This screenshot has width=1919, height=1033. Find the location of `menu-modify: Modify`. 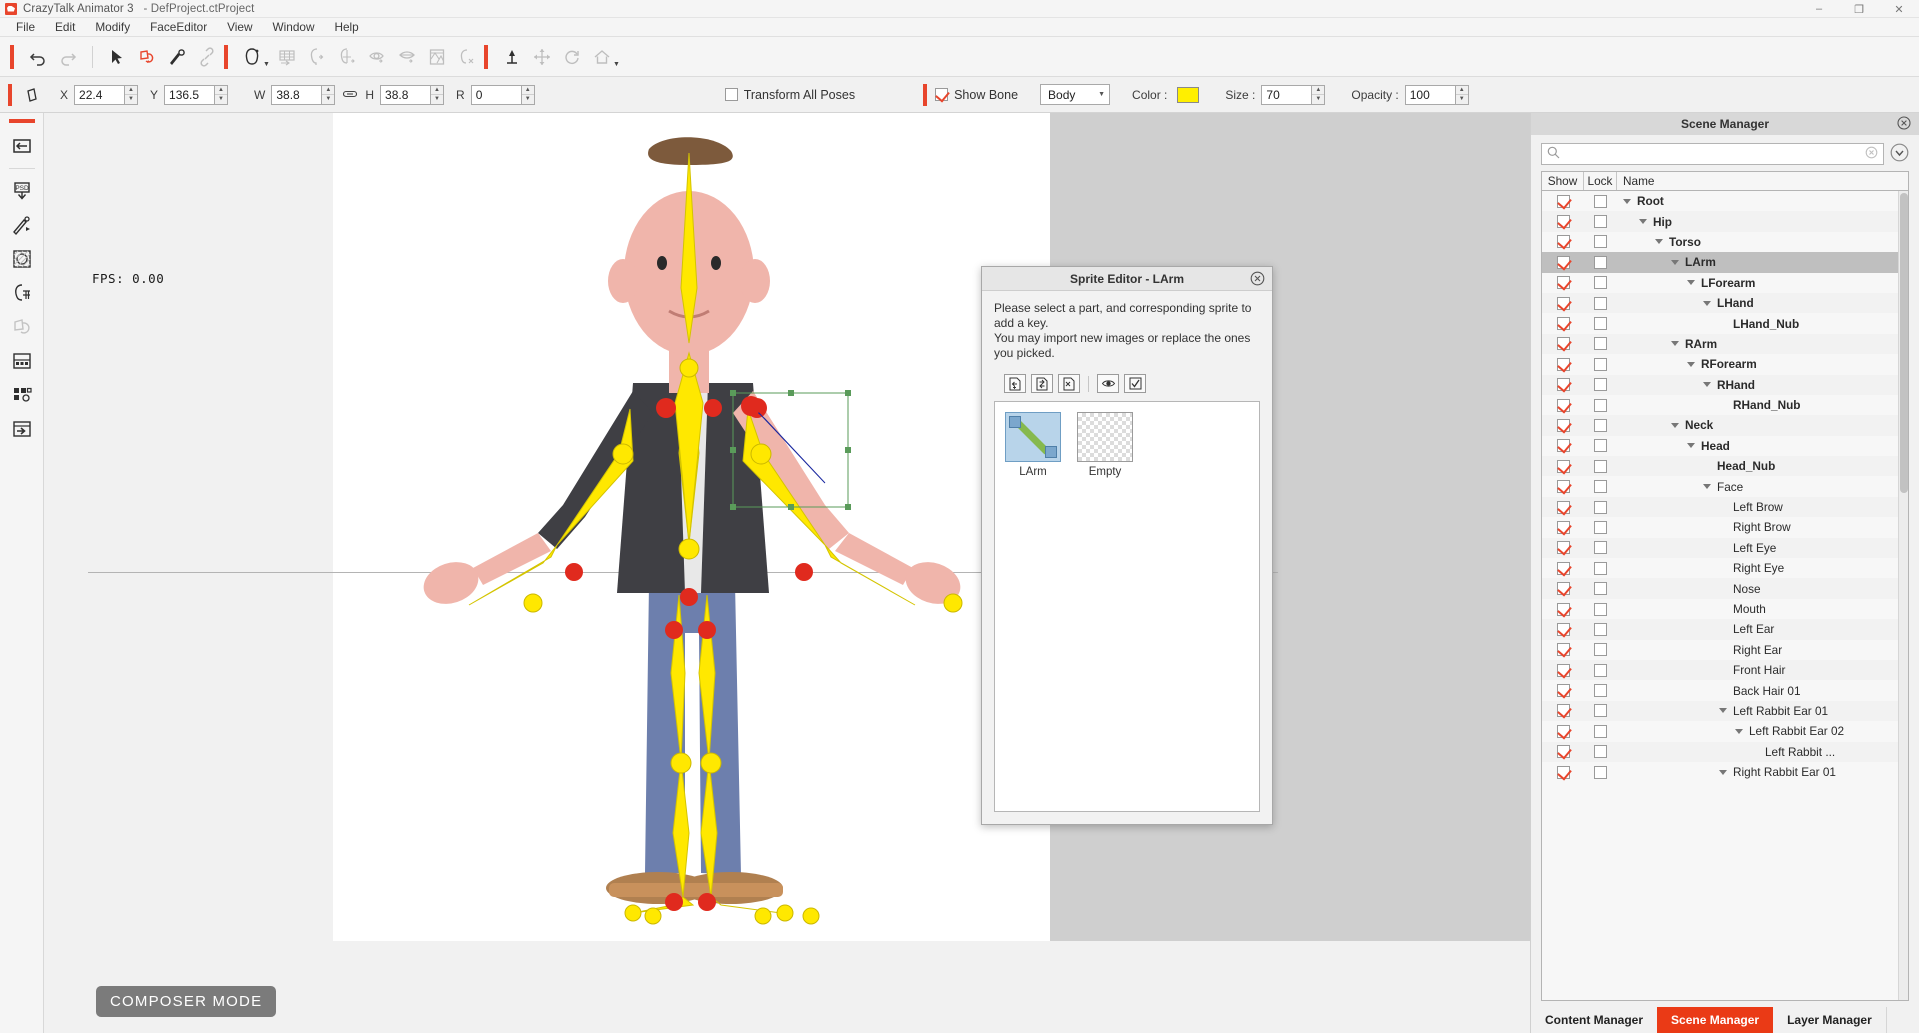

menu-modify: Modify is located at coordinates (112, 27).